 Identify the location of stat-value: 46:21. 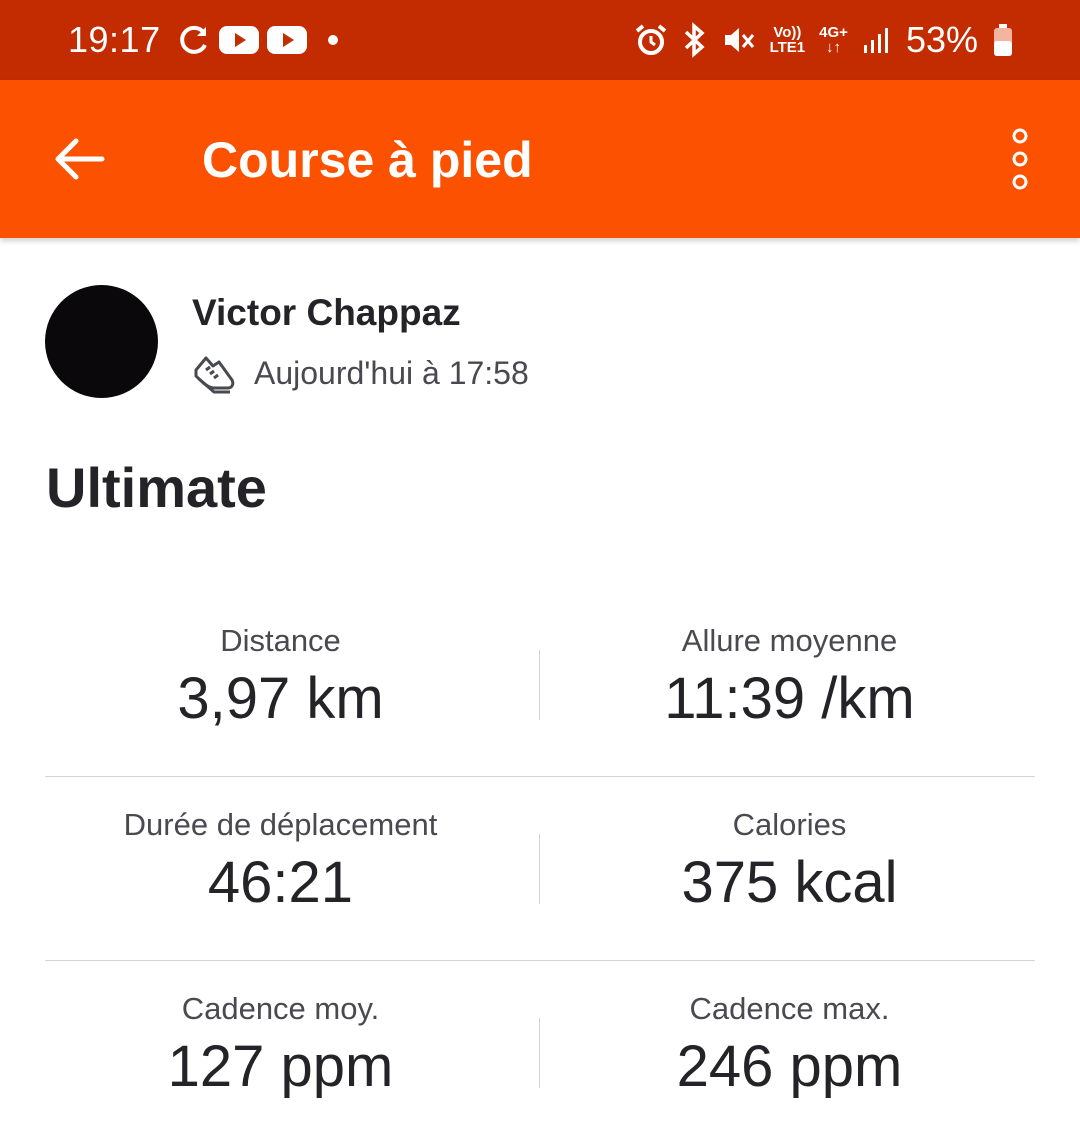
(280, 882).